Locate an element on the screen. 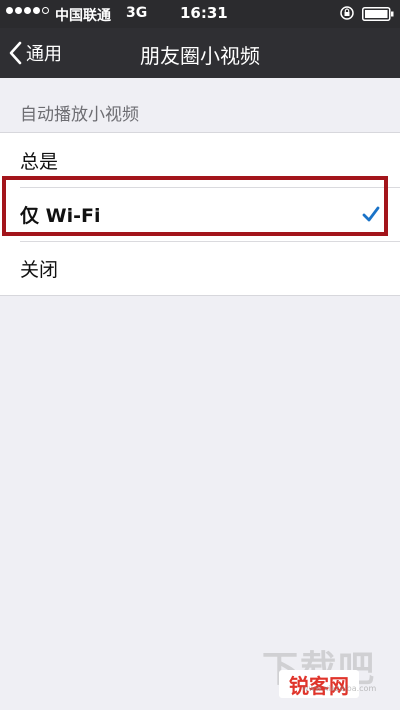 The width and height of the screenshot is (400, 710). status-bar: 中国联通 3G 16:31 is located at coordinates (200, 14).